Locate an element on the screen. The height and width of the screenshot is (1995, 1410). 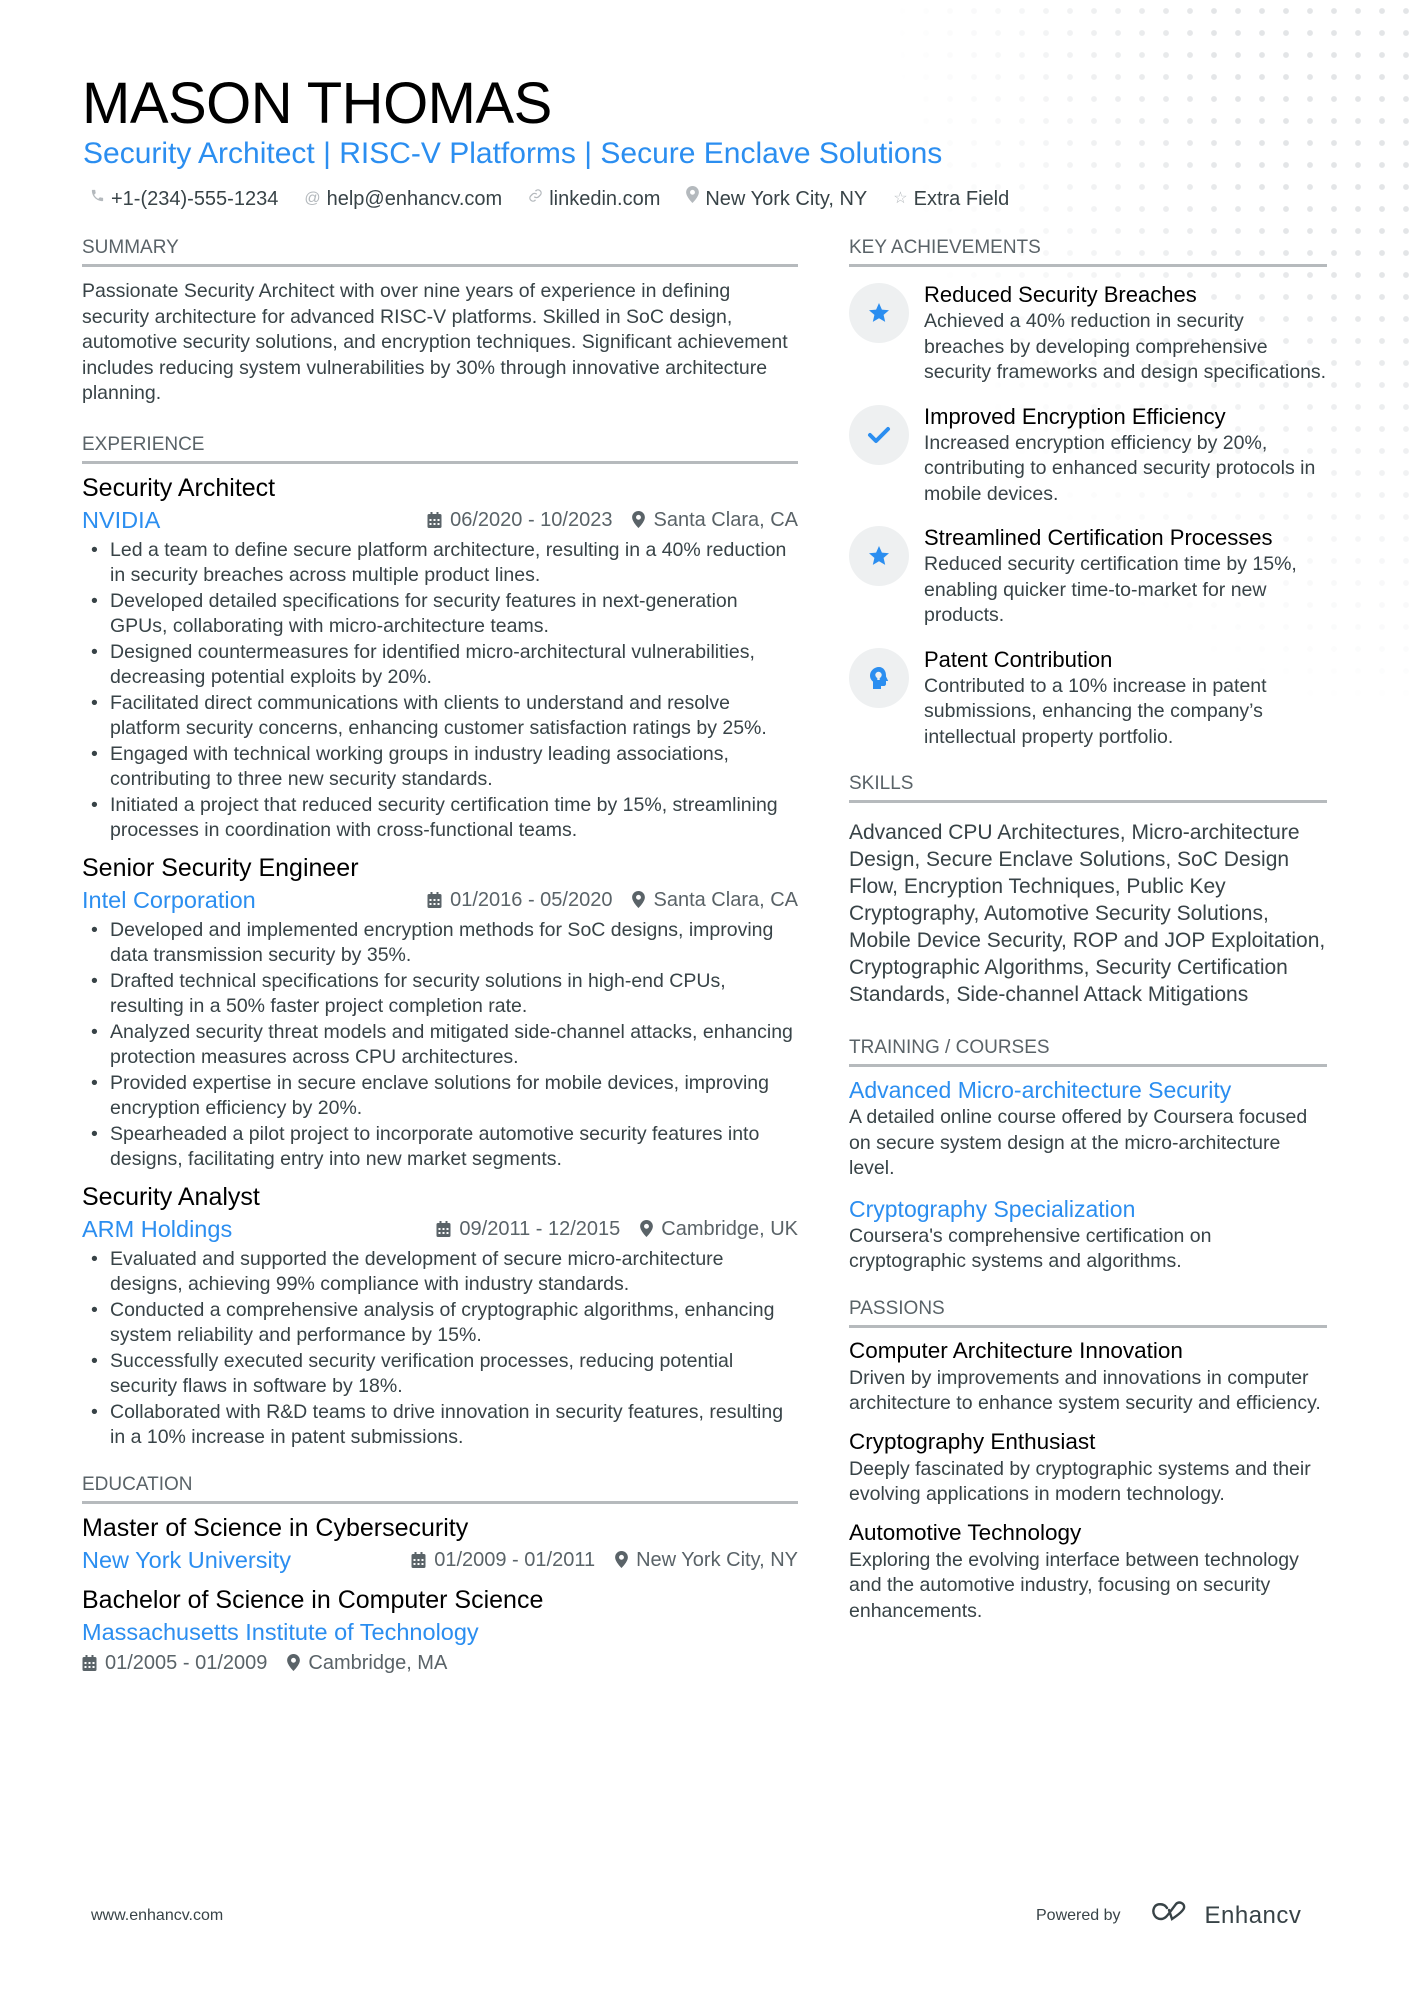
at-icon: @ is located at coordinates (312, 198).